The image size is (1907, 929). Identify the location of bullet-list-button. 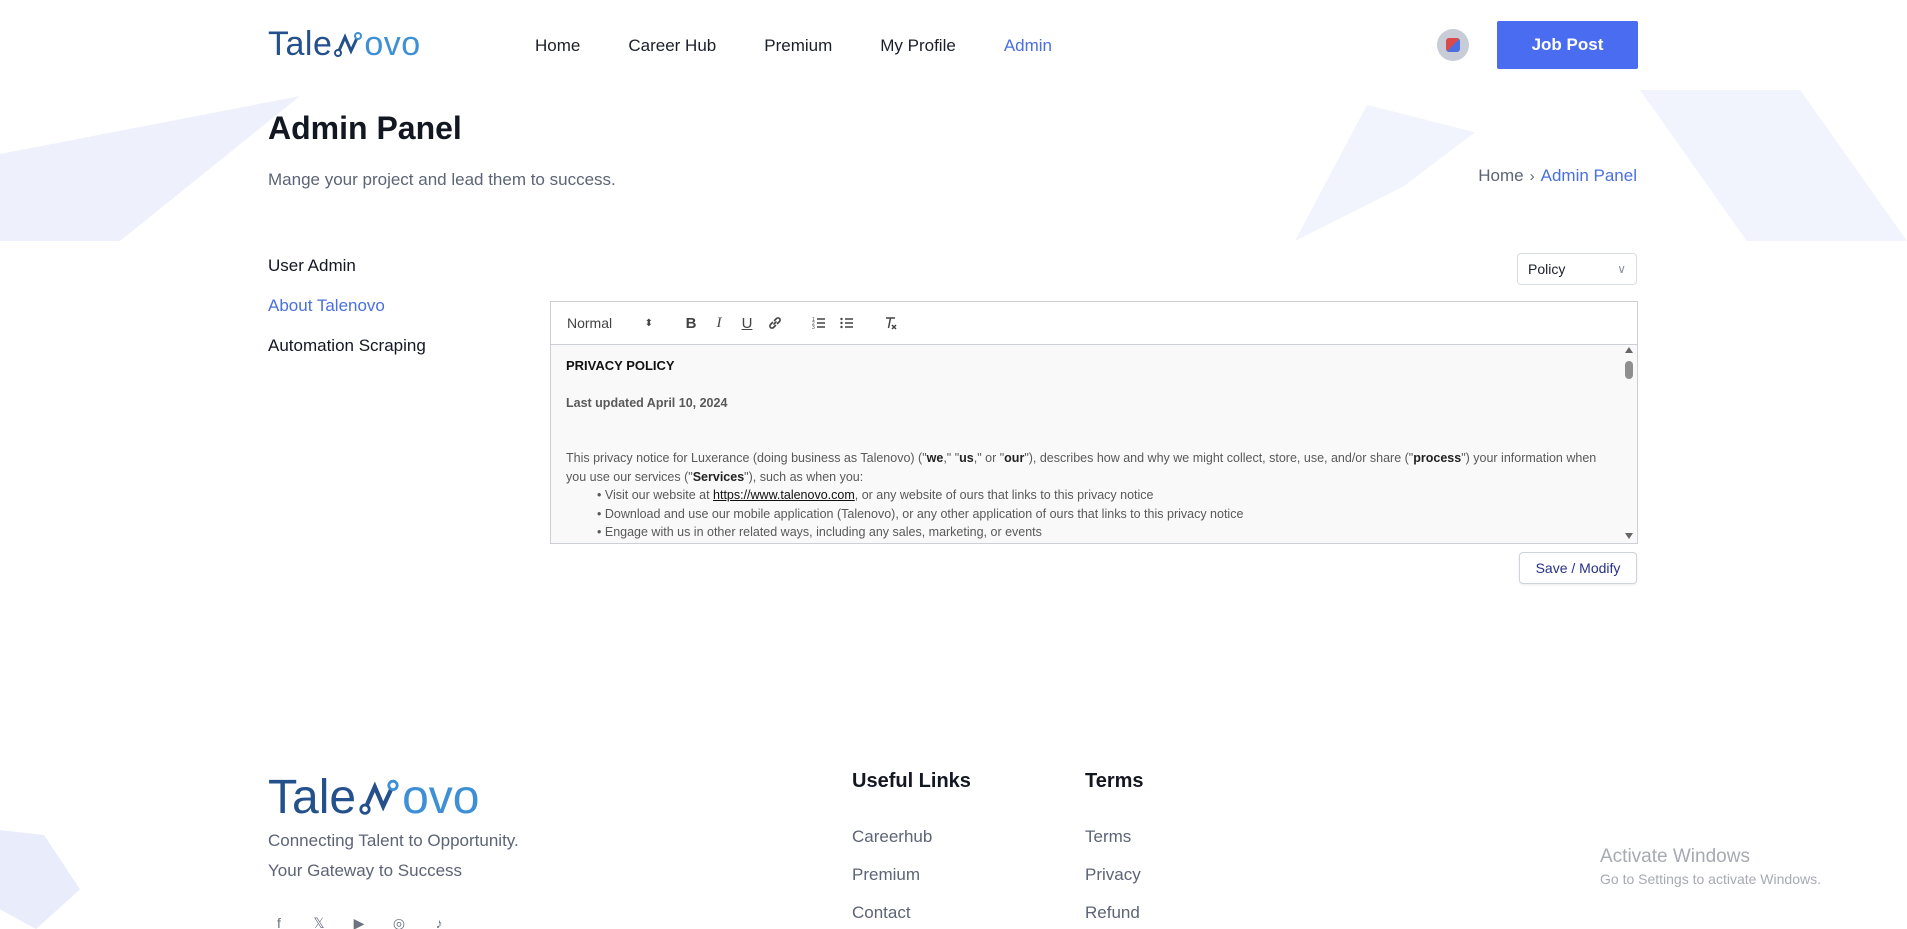
(847, 323).